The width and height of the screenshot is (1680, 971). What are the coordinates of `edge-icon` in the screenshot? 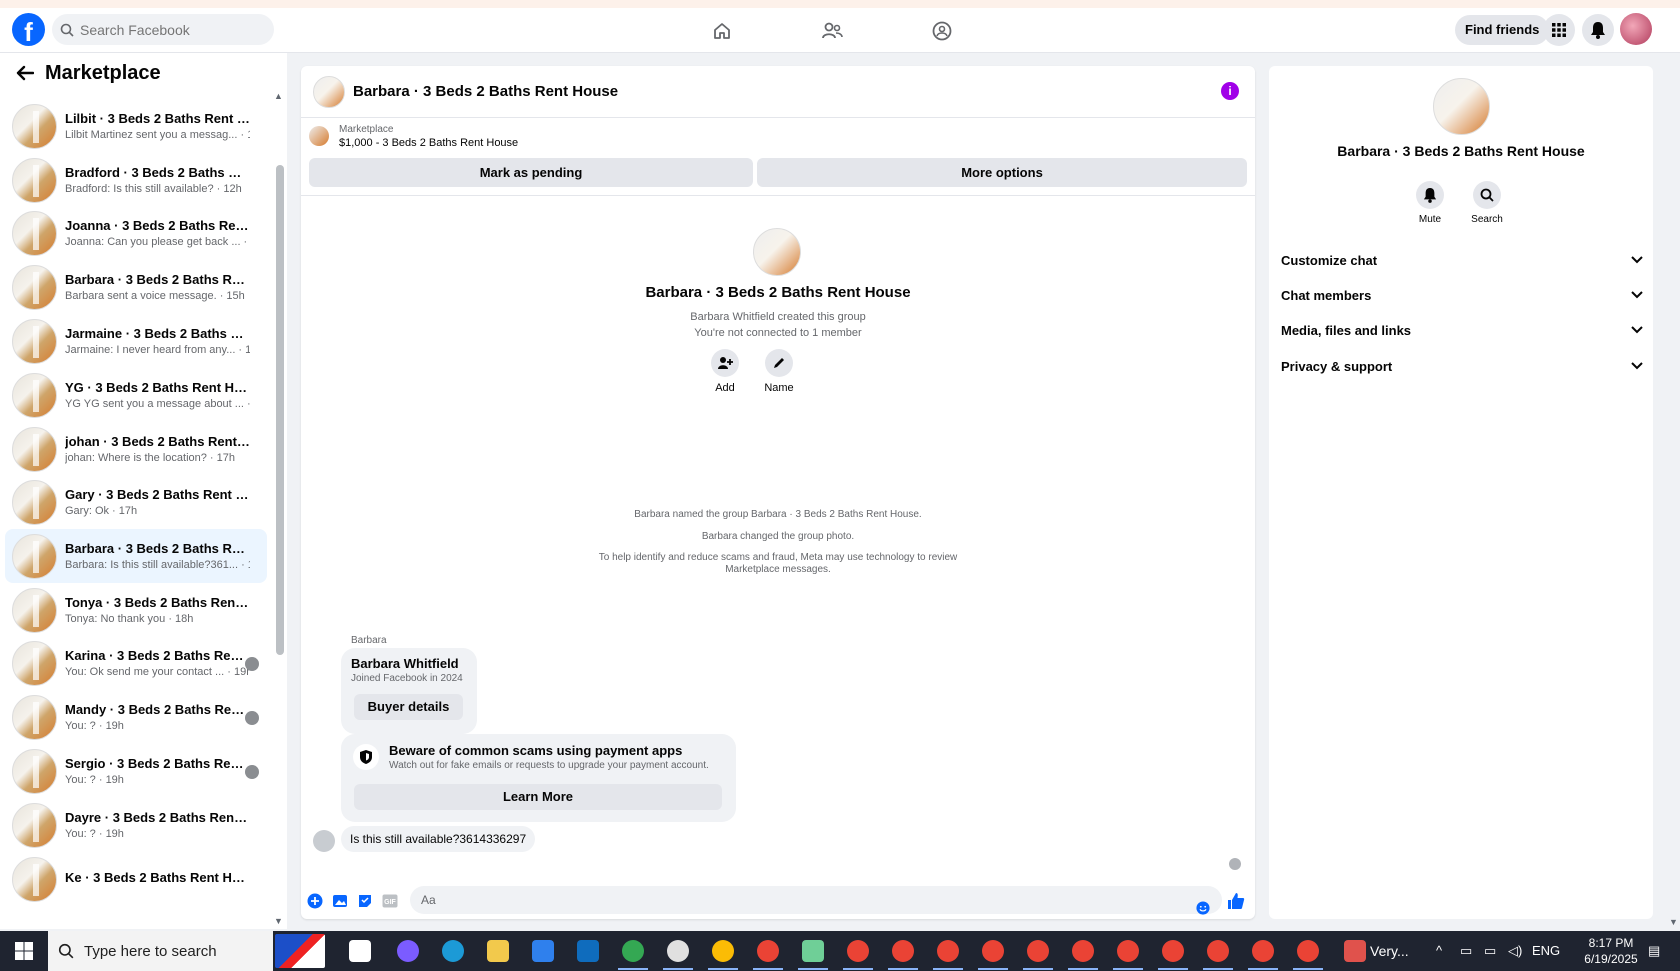 It's located at (453, 951).